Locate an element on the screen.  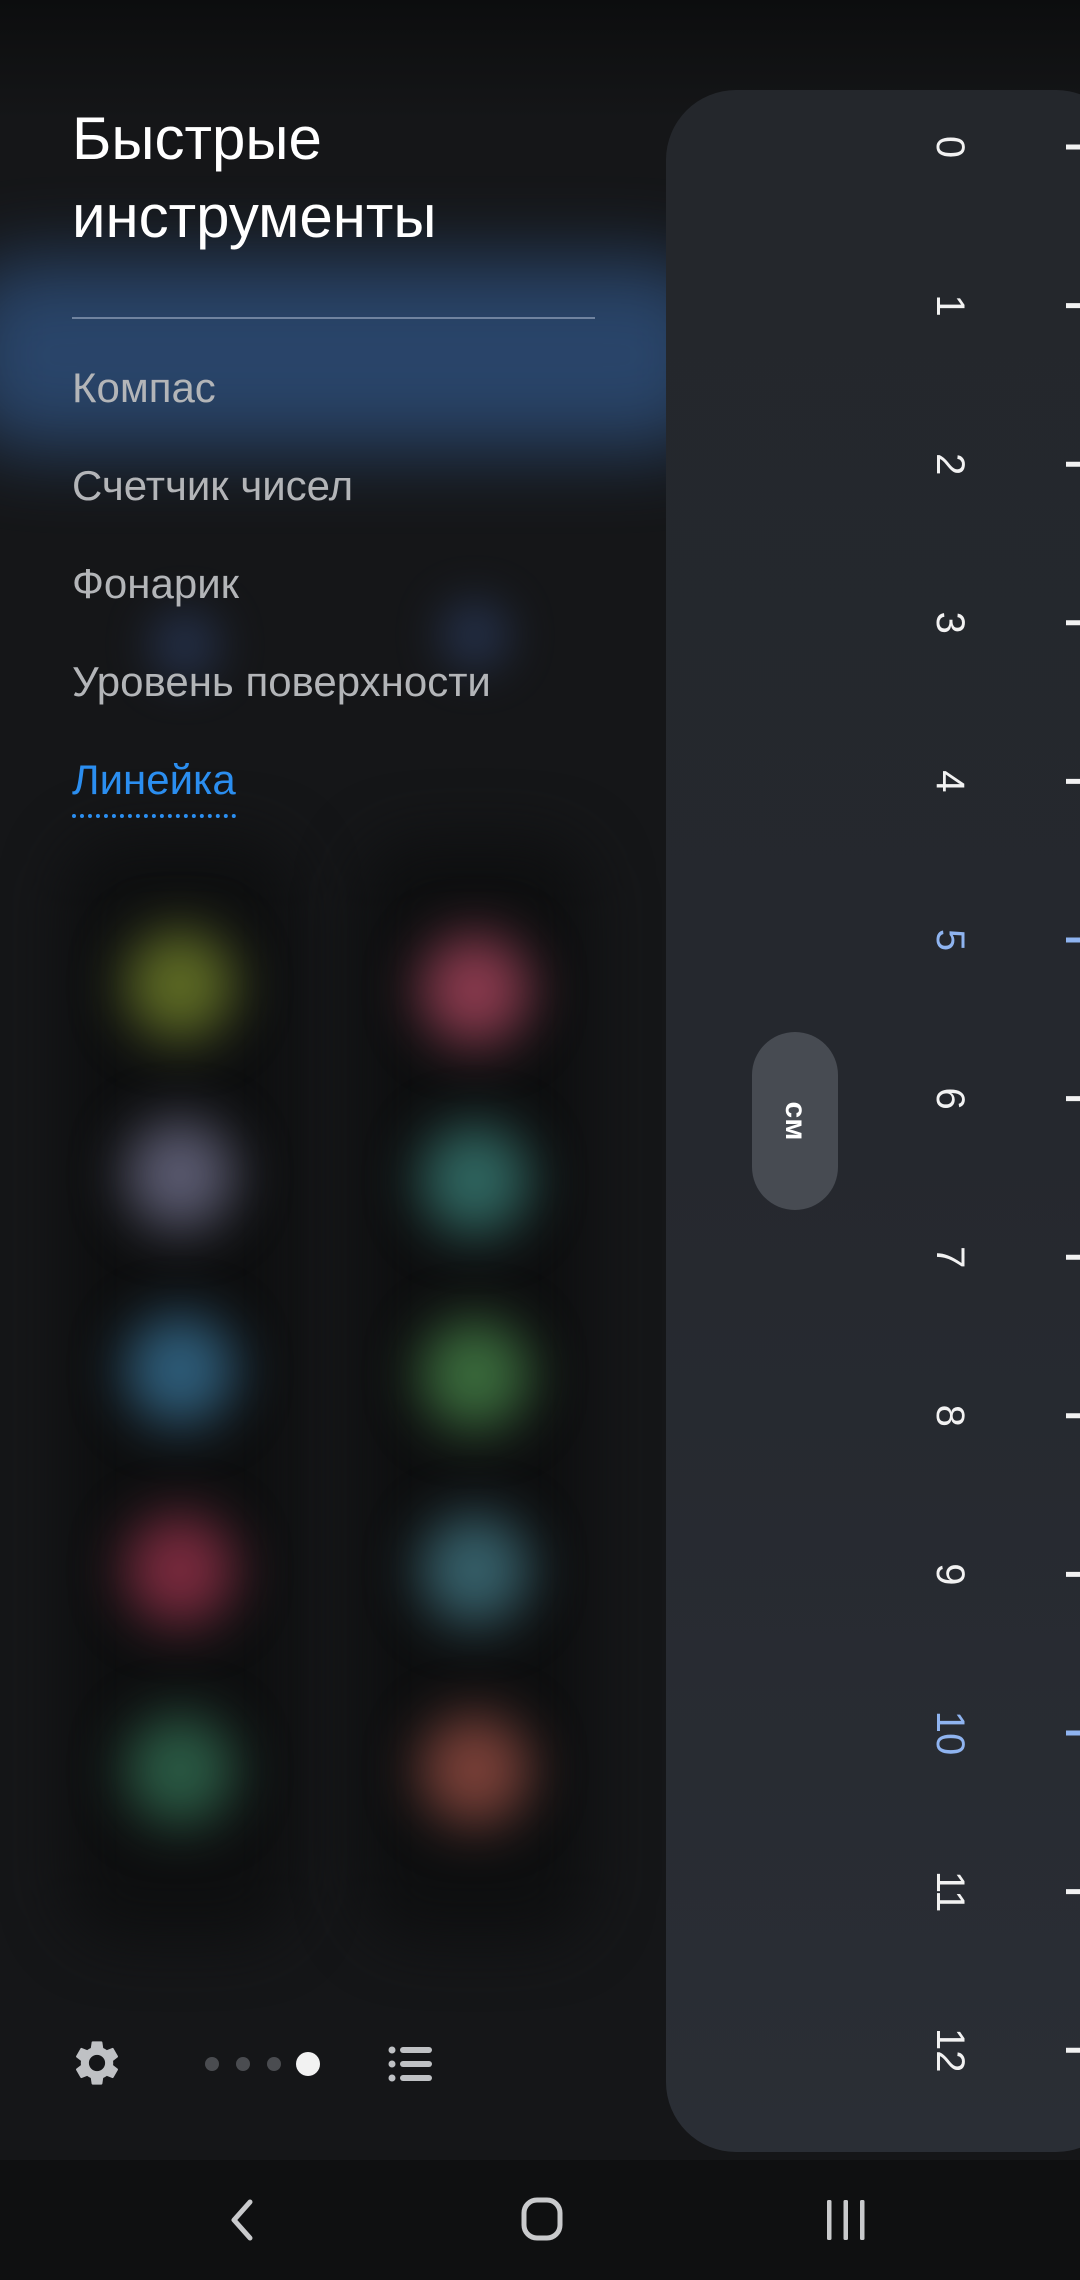
title-divider is located at coordinates (333, 318).